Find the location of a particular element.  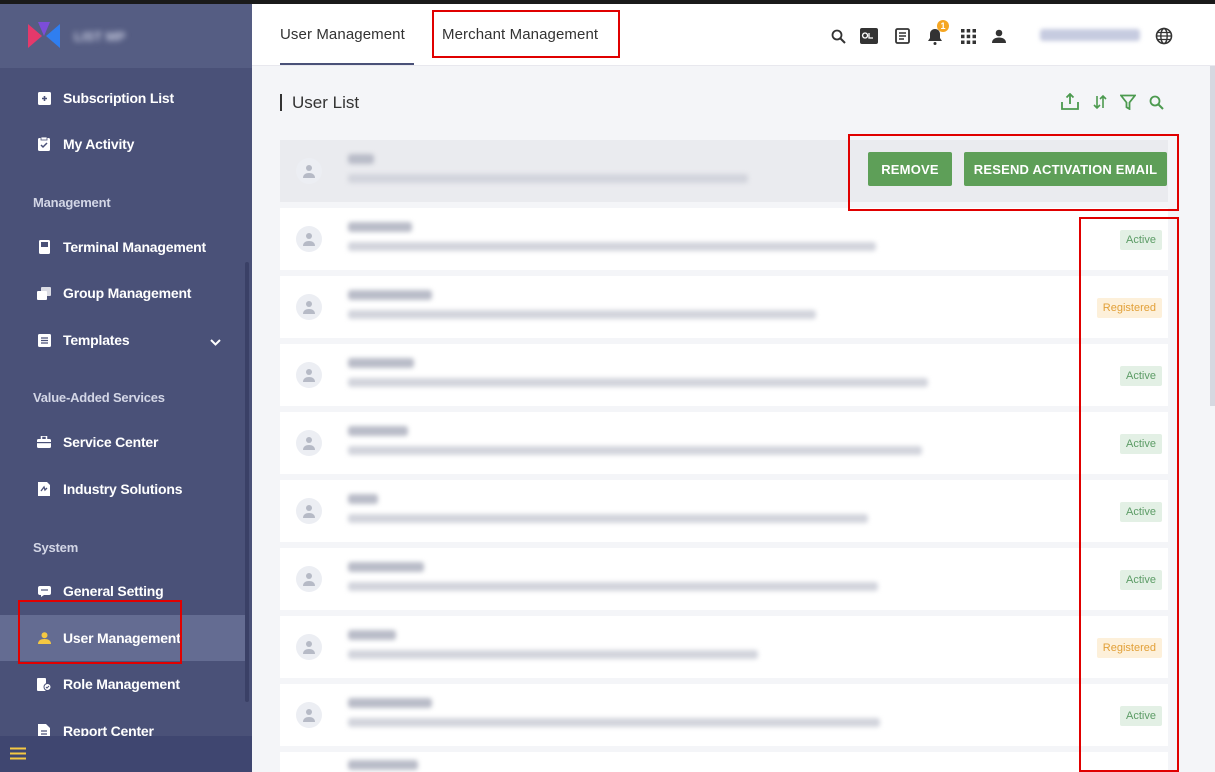

news-icon is located at coordinates (903, 36).